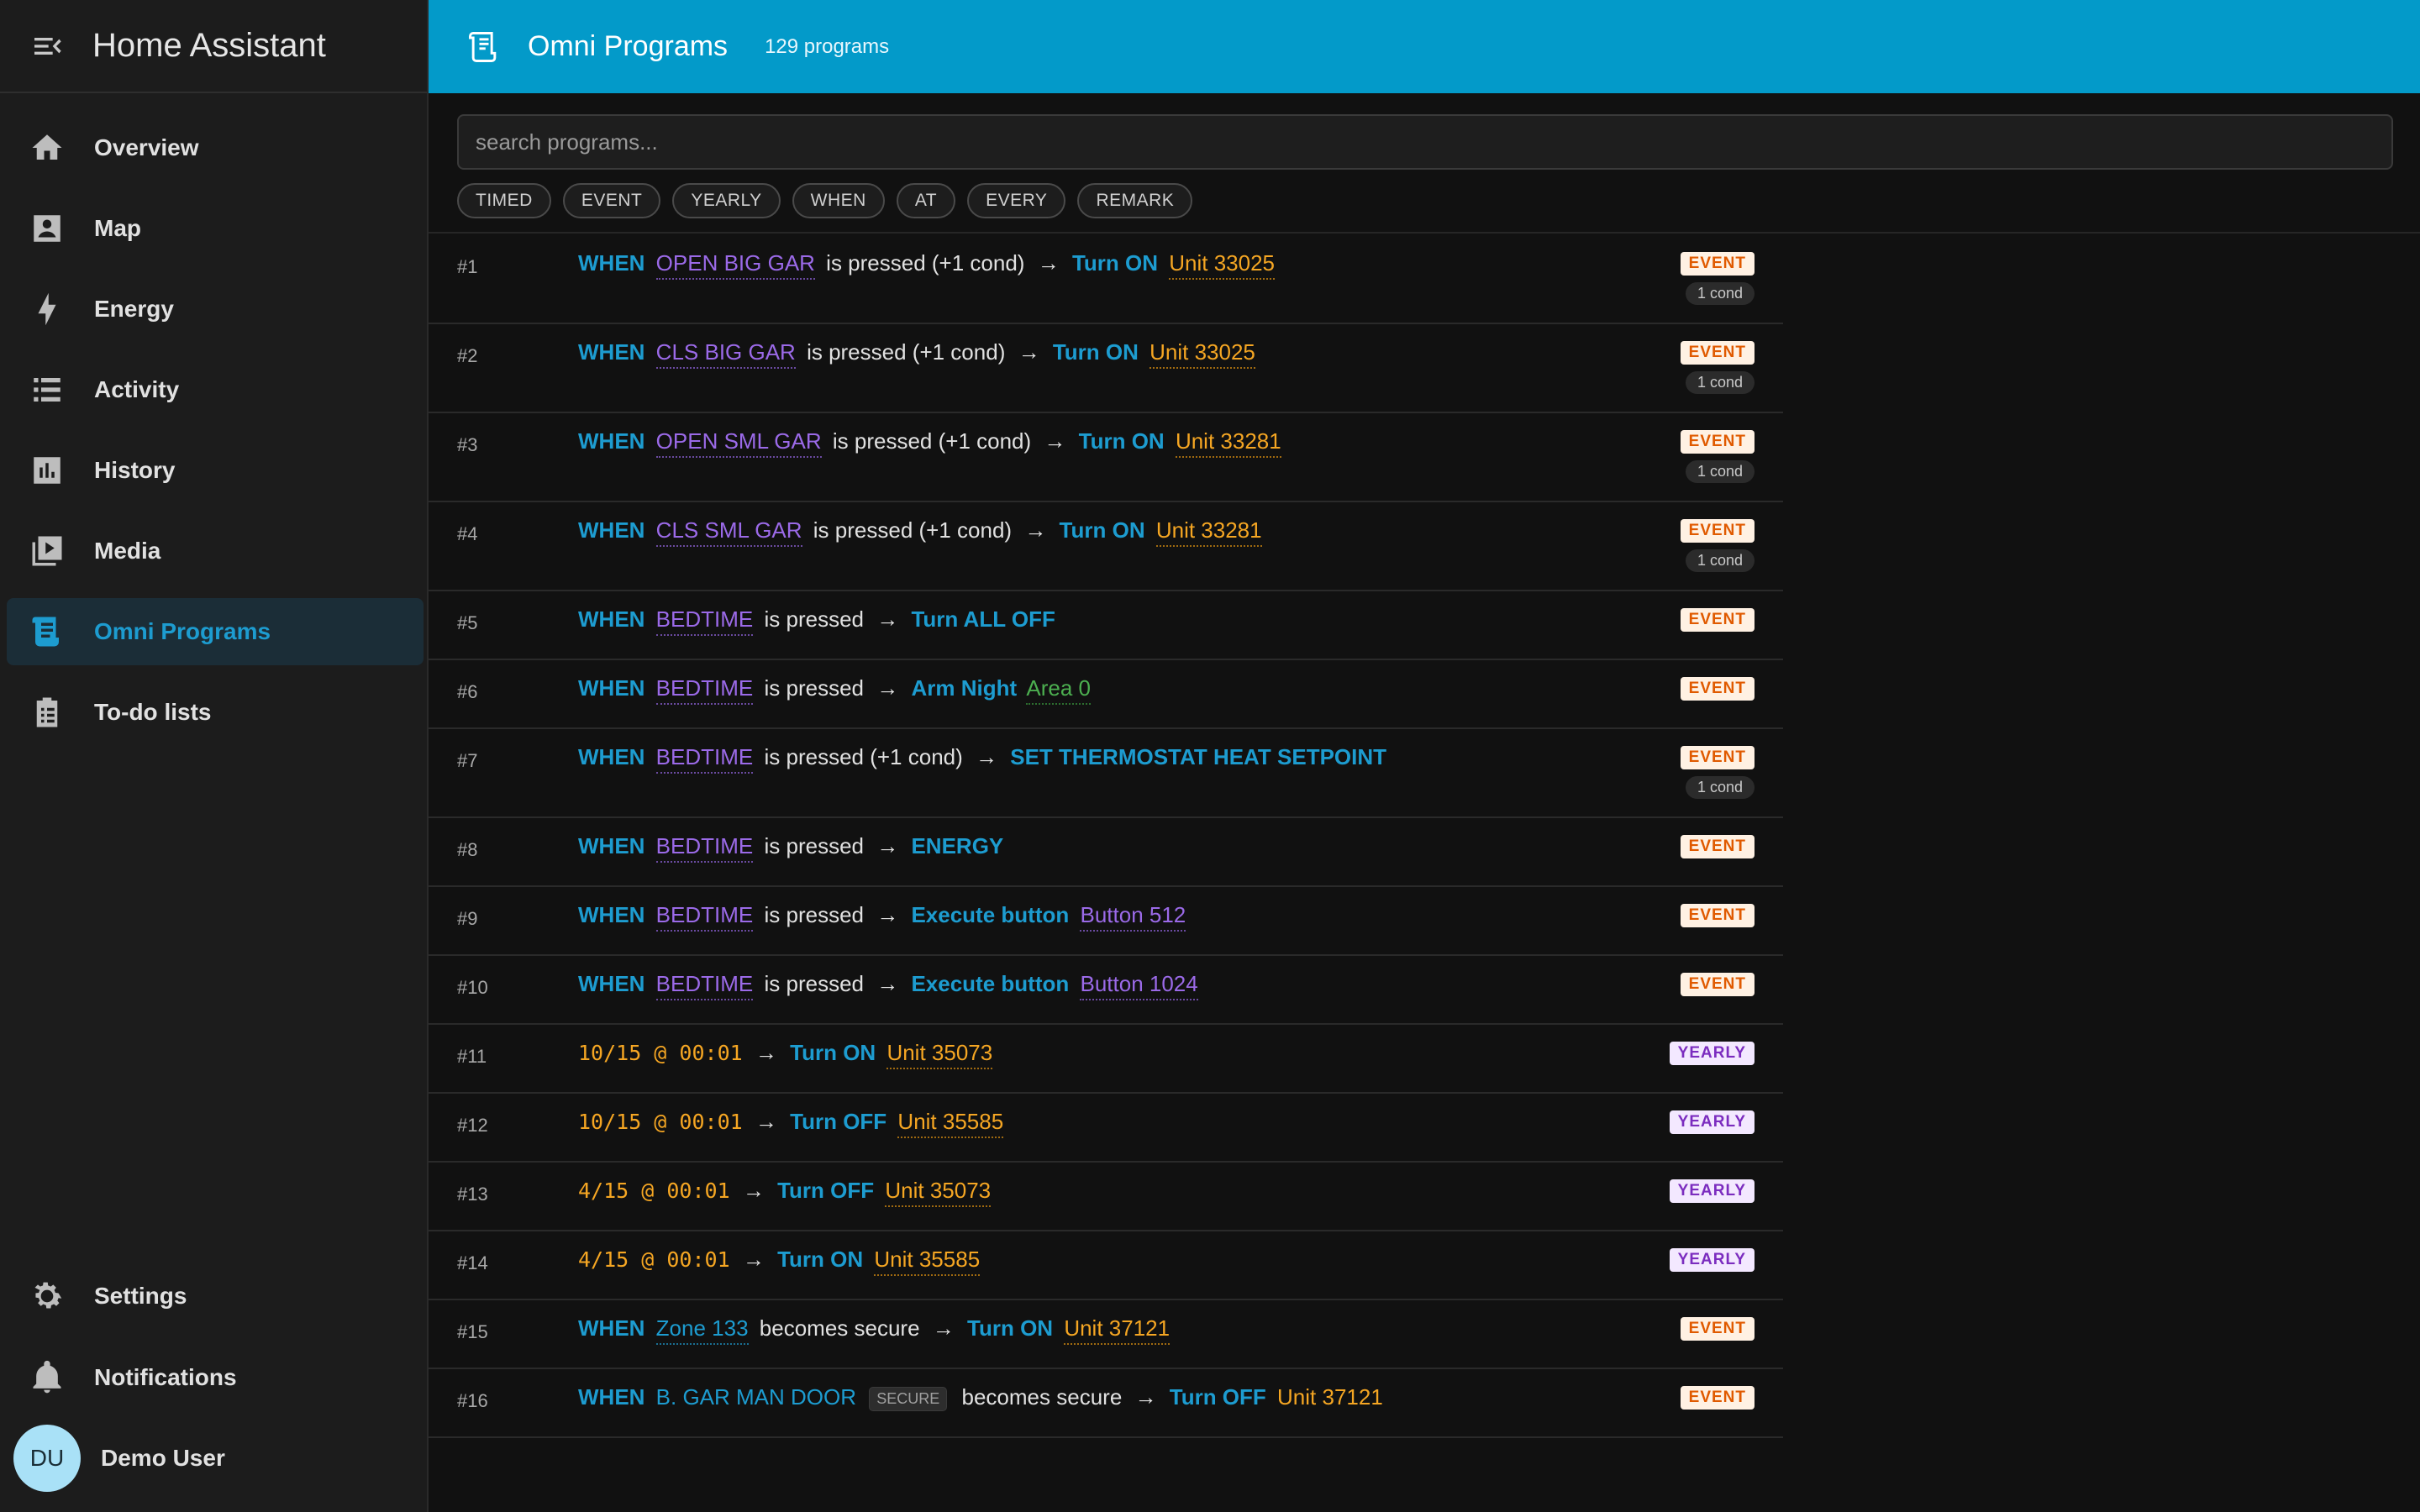 This screenshot has width=2420, height=1512. Describe the element at coordinates (660, 1122) in the screenshot. I see `schedule-time: 10/15 @ 00:01` at that location.